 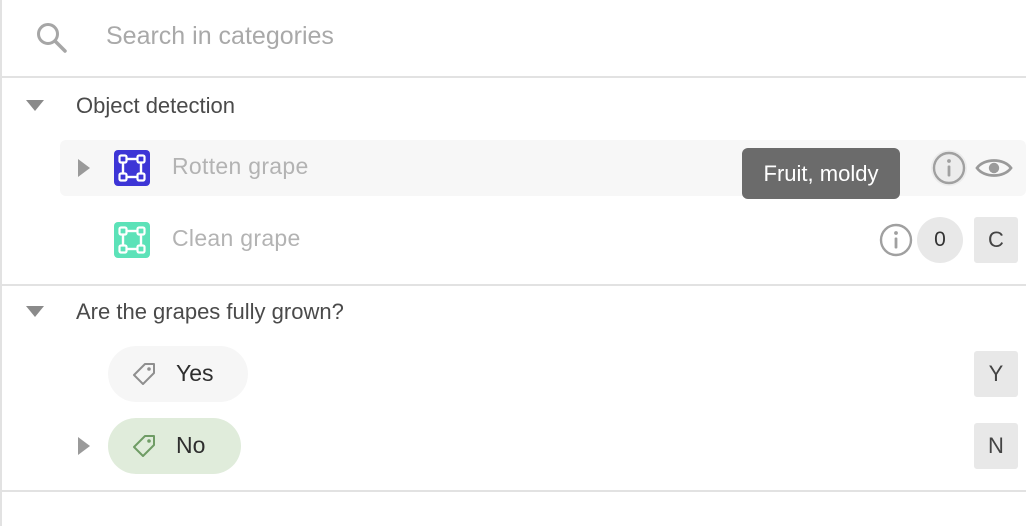 I want to click on section-header-object-detection: Object detection, so click(x=352, y=106).